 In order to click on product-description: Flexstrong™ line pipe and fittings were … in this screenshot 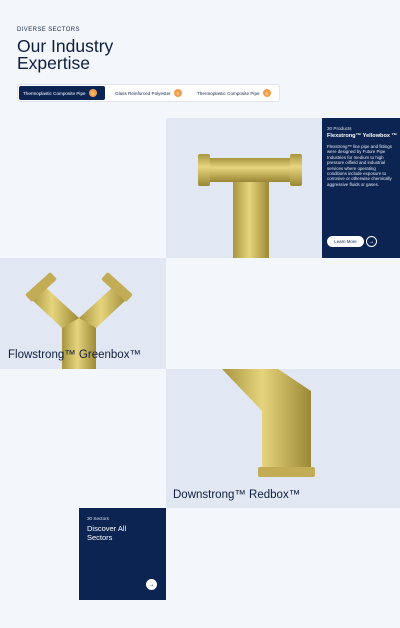, I will do `click(359, 165)`.